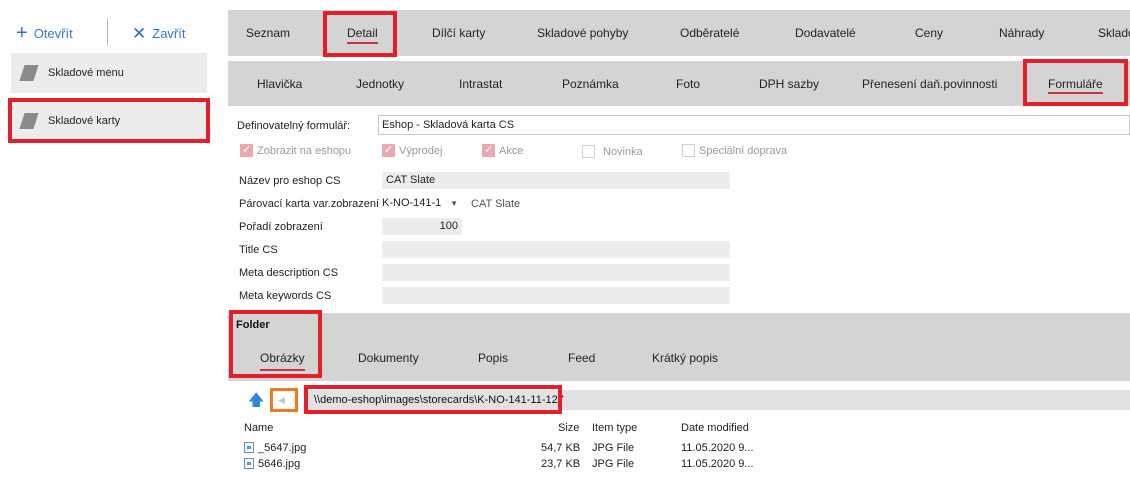 Image resolution: width=1130 pixels, height=479 pixels. What do you see at coordinates (86, 73) in the screenshot?
I see `menu-item-label: Skladové menu` at bounding box center [86, 73].